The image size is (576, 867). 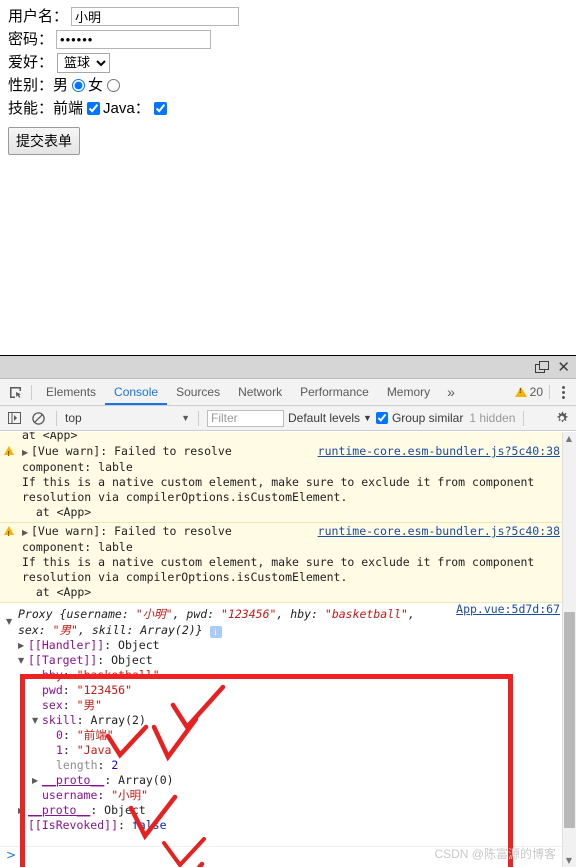 I want to click on username-input, so click(x=155, y=16).